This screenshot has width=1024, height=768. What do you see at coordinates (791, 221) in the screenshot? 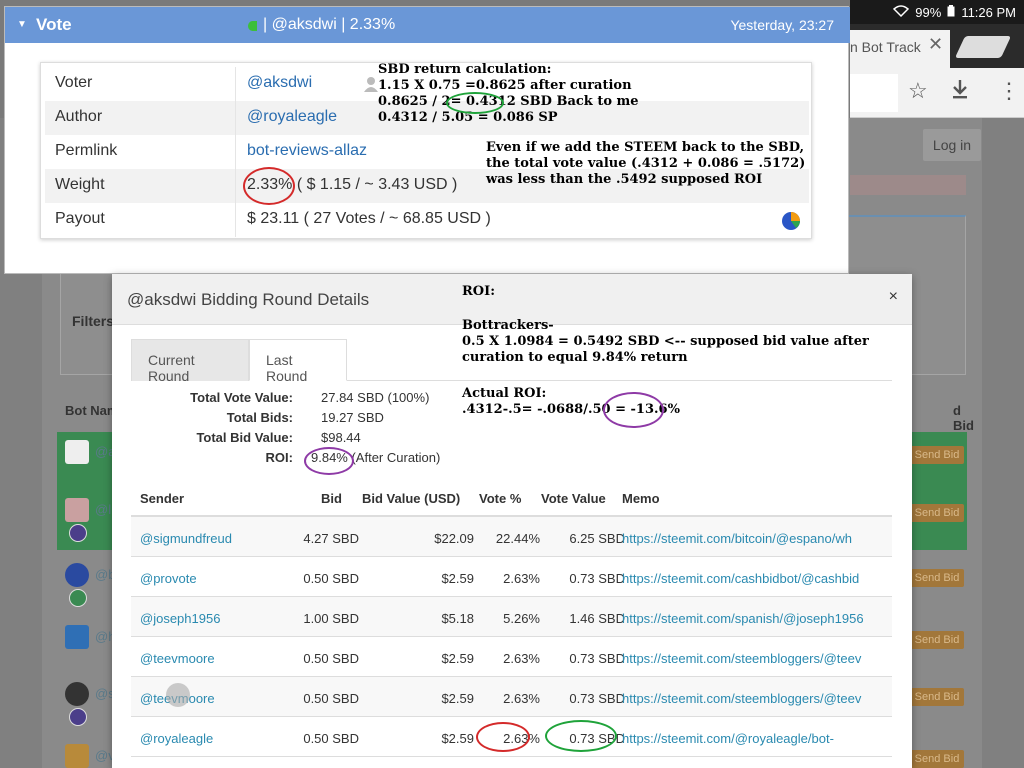
I see `pie-chart-icon` at bounding box center [791, 221].